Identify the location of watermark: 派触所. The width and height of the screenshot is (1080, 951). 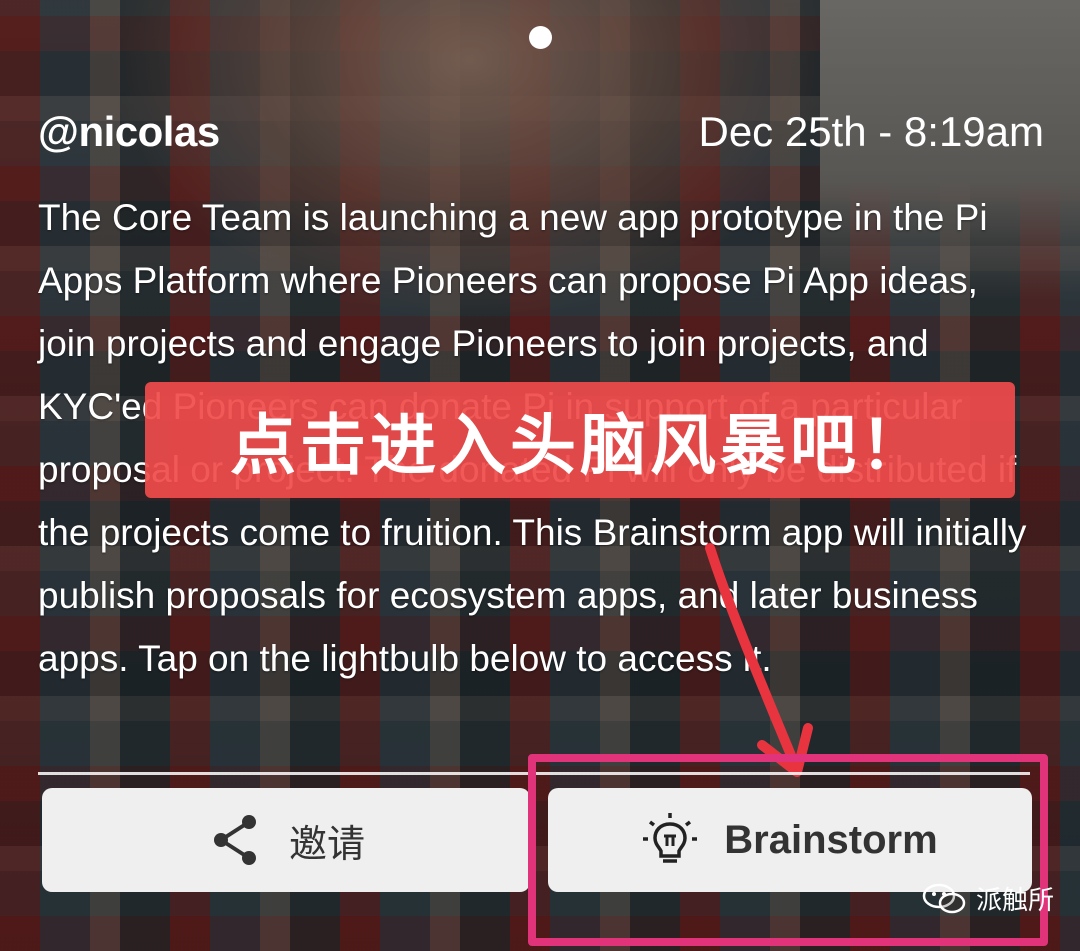
(988, 898).